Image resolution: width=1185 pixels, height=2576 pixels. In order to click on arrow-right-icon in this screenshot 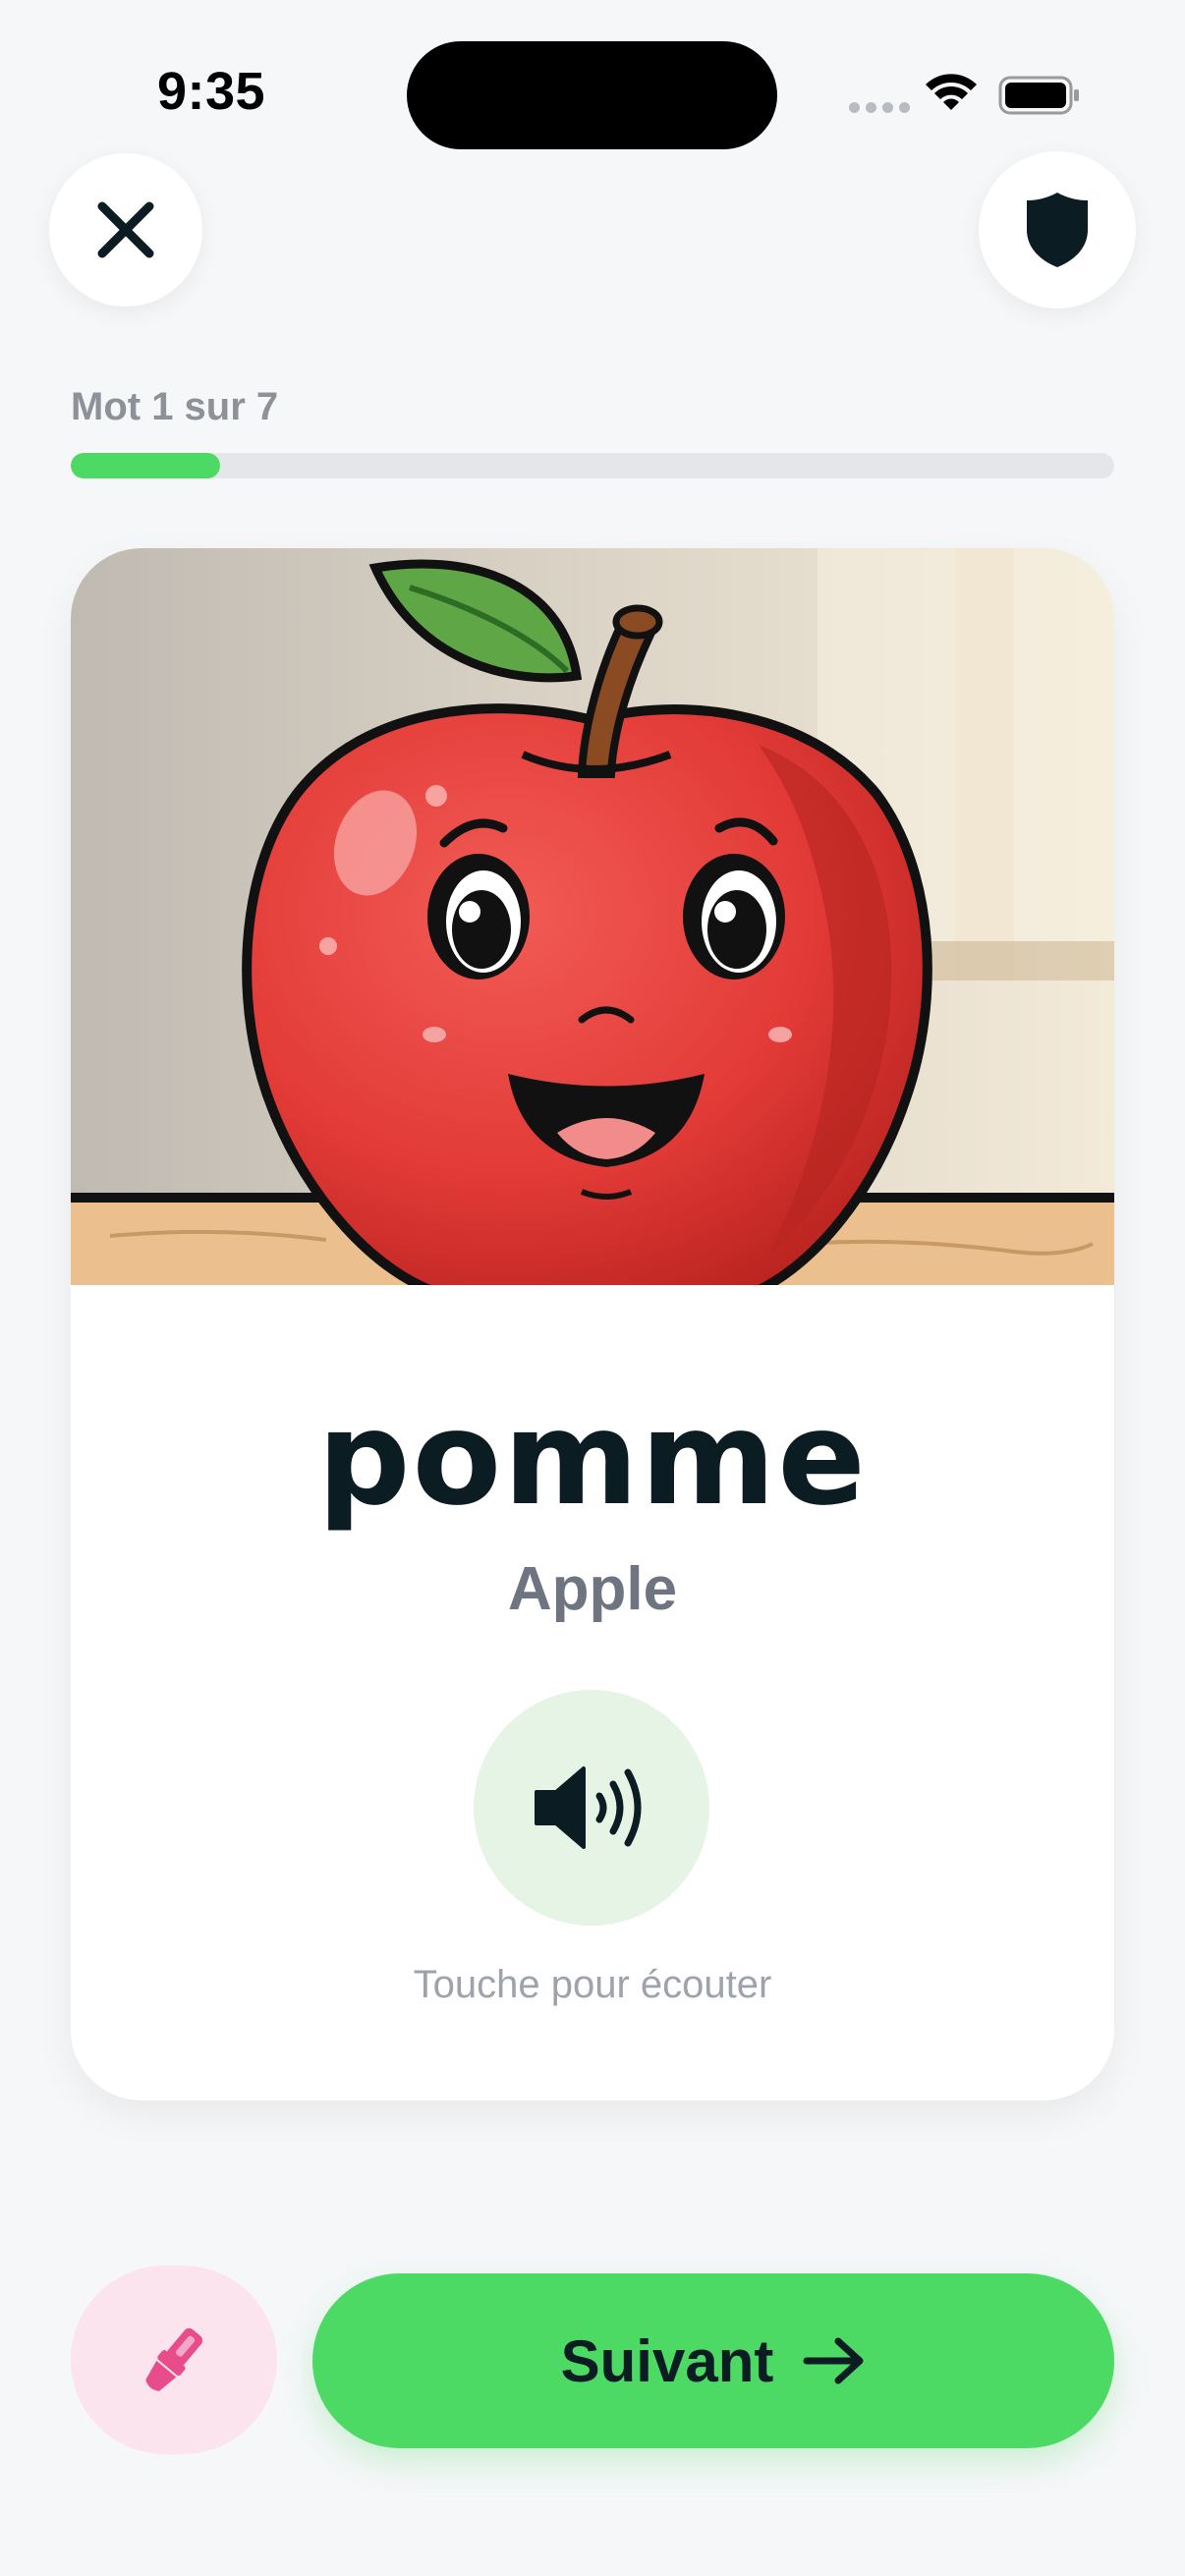, I will do `click(834, 2360)`.